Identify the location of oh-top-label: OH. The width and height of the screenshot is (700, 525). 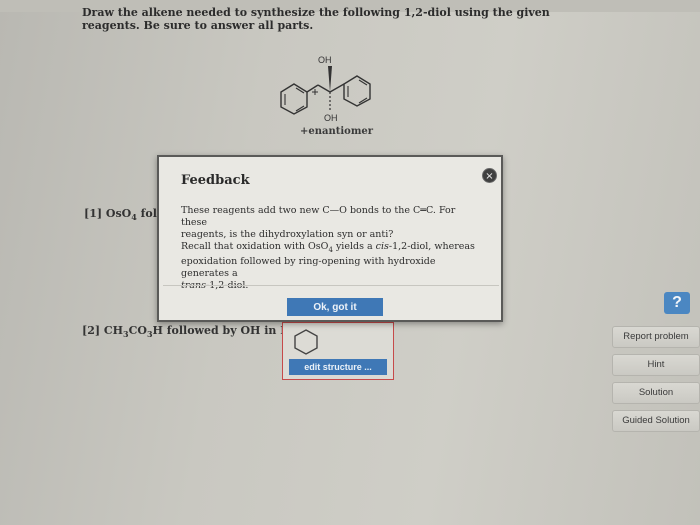
(325, 60).